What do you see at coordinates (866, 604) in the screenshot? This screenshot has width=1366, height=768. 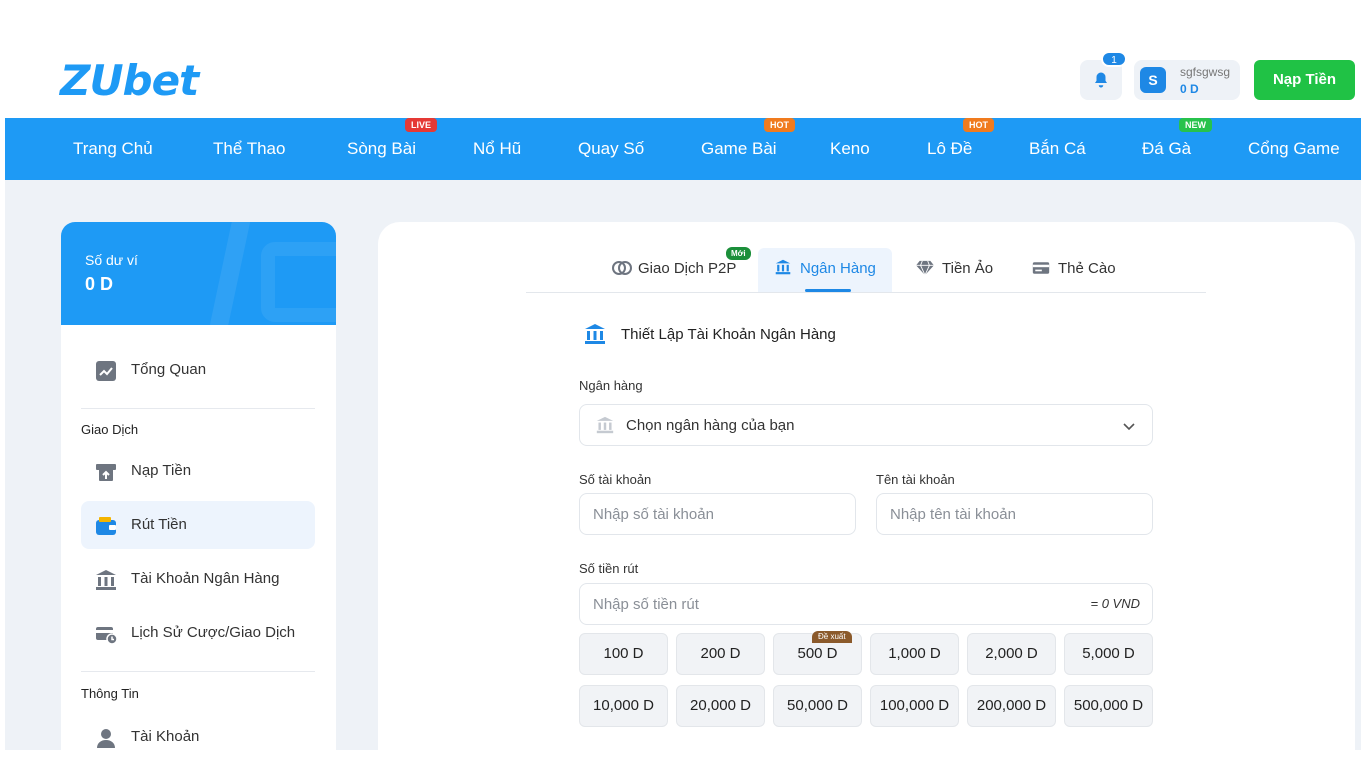 I see `amount-field: Nhập số tiền rút = 0 VND` at bounding box center [866, 604].